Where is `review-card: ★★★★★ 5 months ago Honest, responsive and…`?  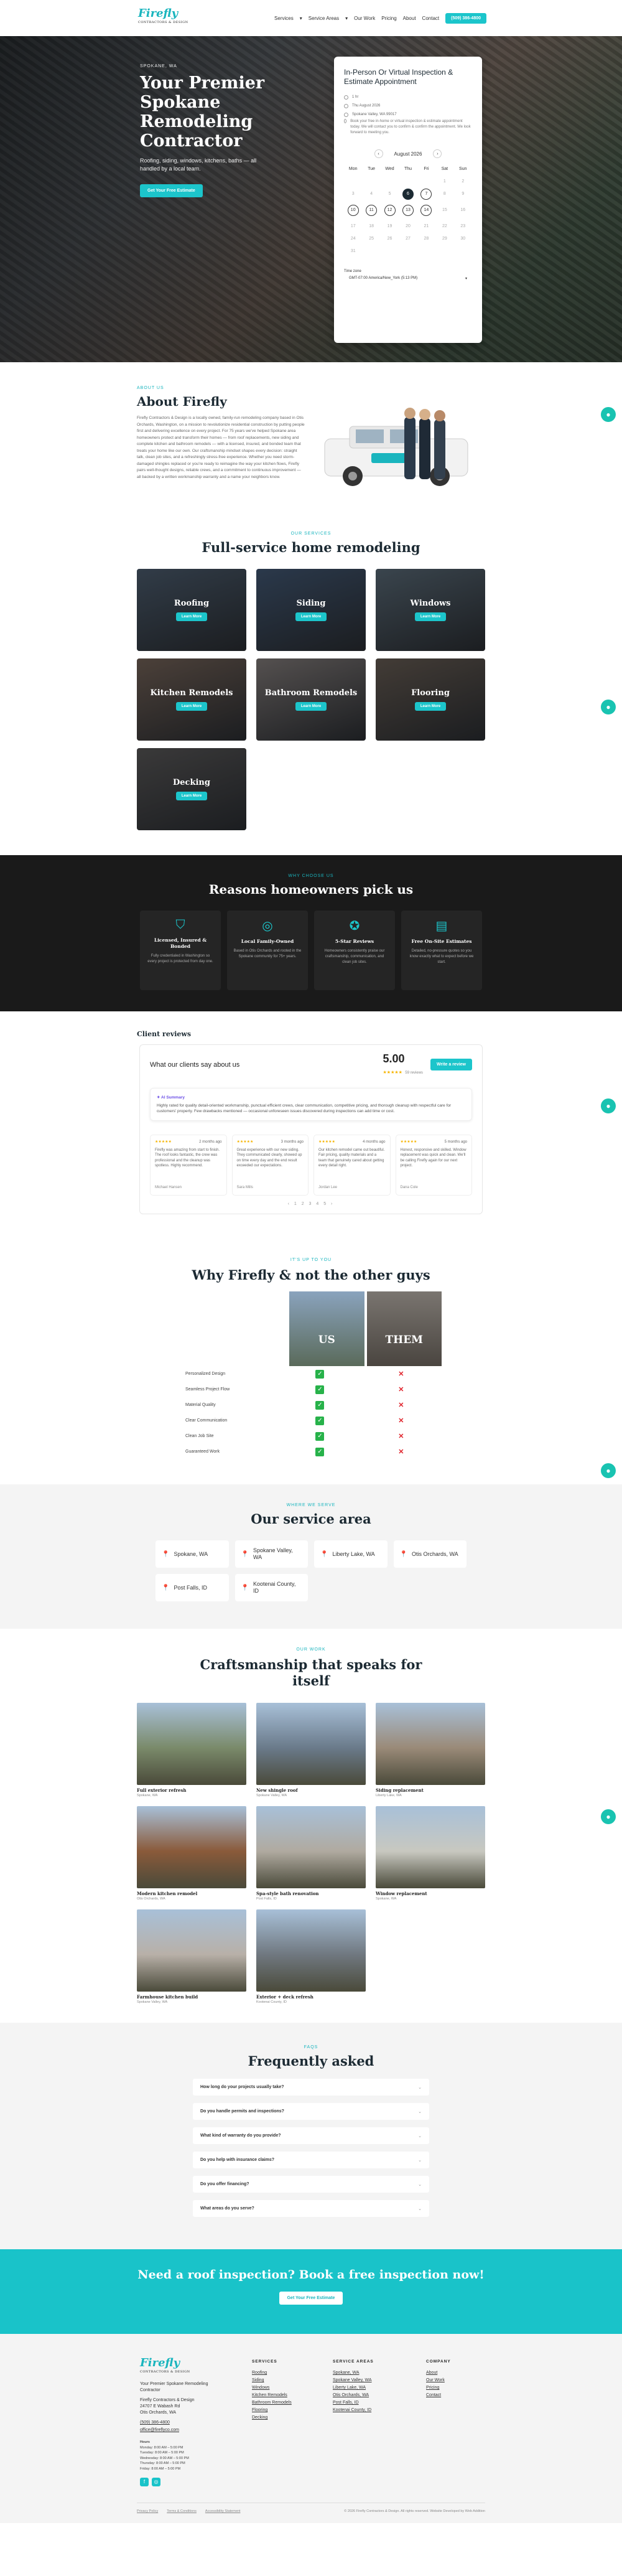 review-card: ★★★★★ 5 months ago Honest, responsive and… is located at coordinates (433, 1165).